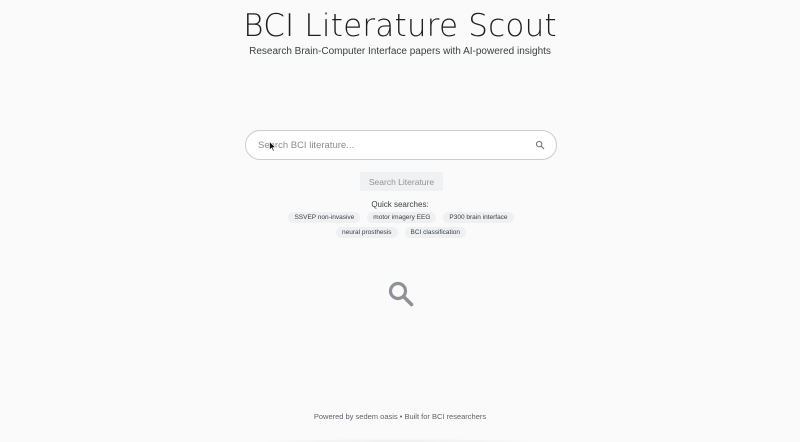  Describe the element at coordinates (324, 217) in the screenshot. I see `quick-search-chip-ssvep: SSVEP non-invasive` at that location.